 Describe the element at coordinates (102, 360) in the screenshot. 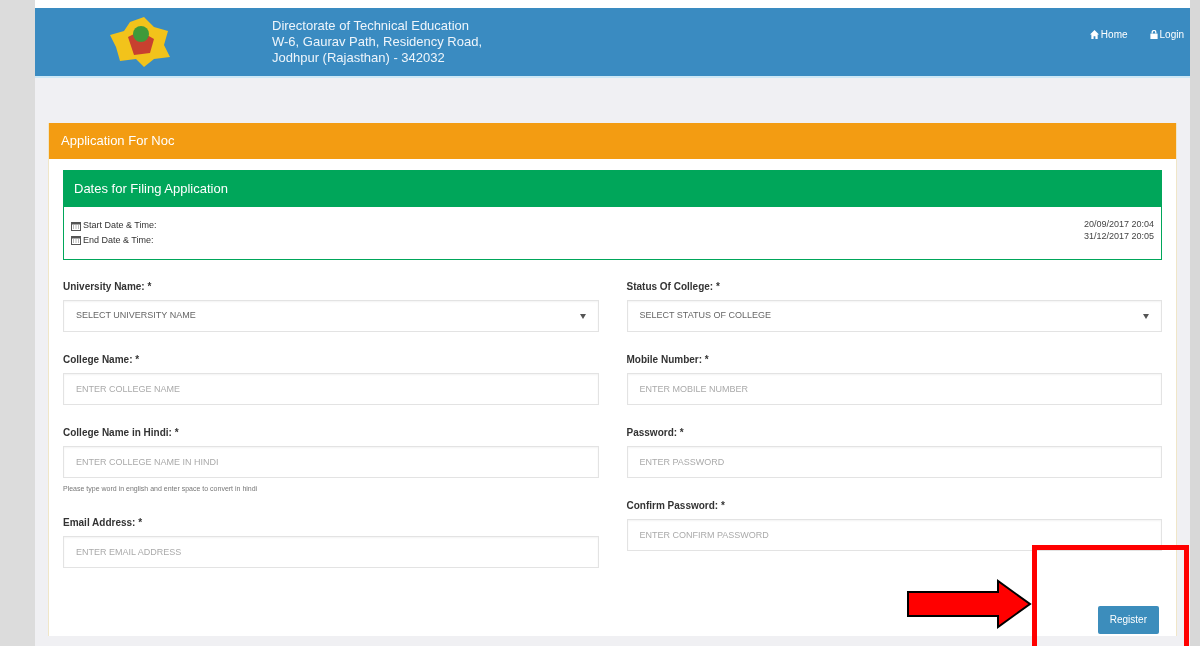

I see `field-label: College Name: *` at that location.